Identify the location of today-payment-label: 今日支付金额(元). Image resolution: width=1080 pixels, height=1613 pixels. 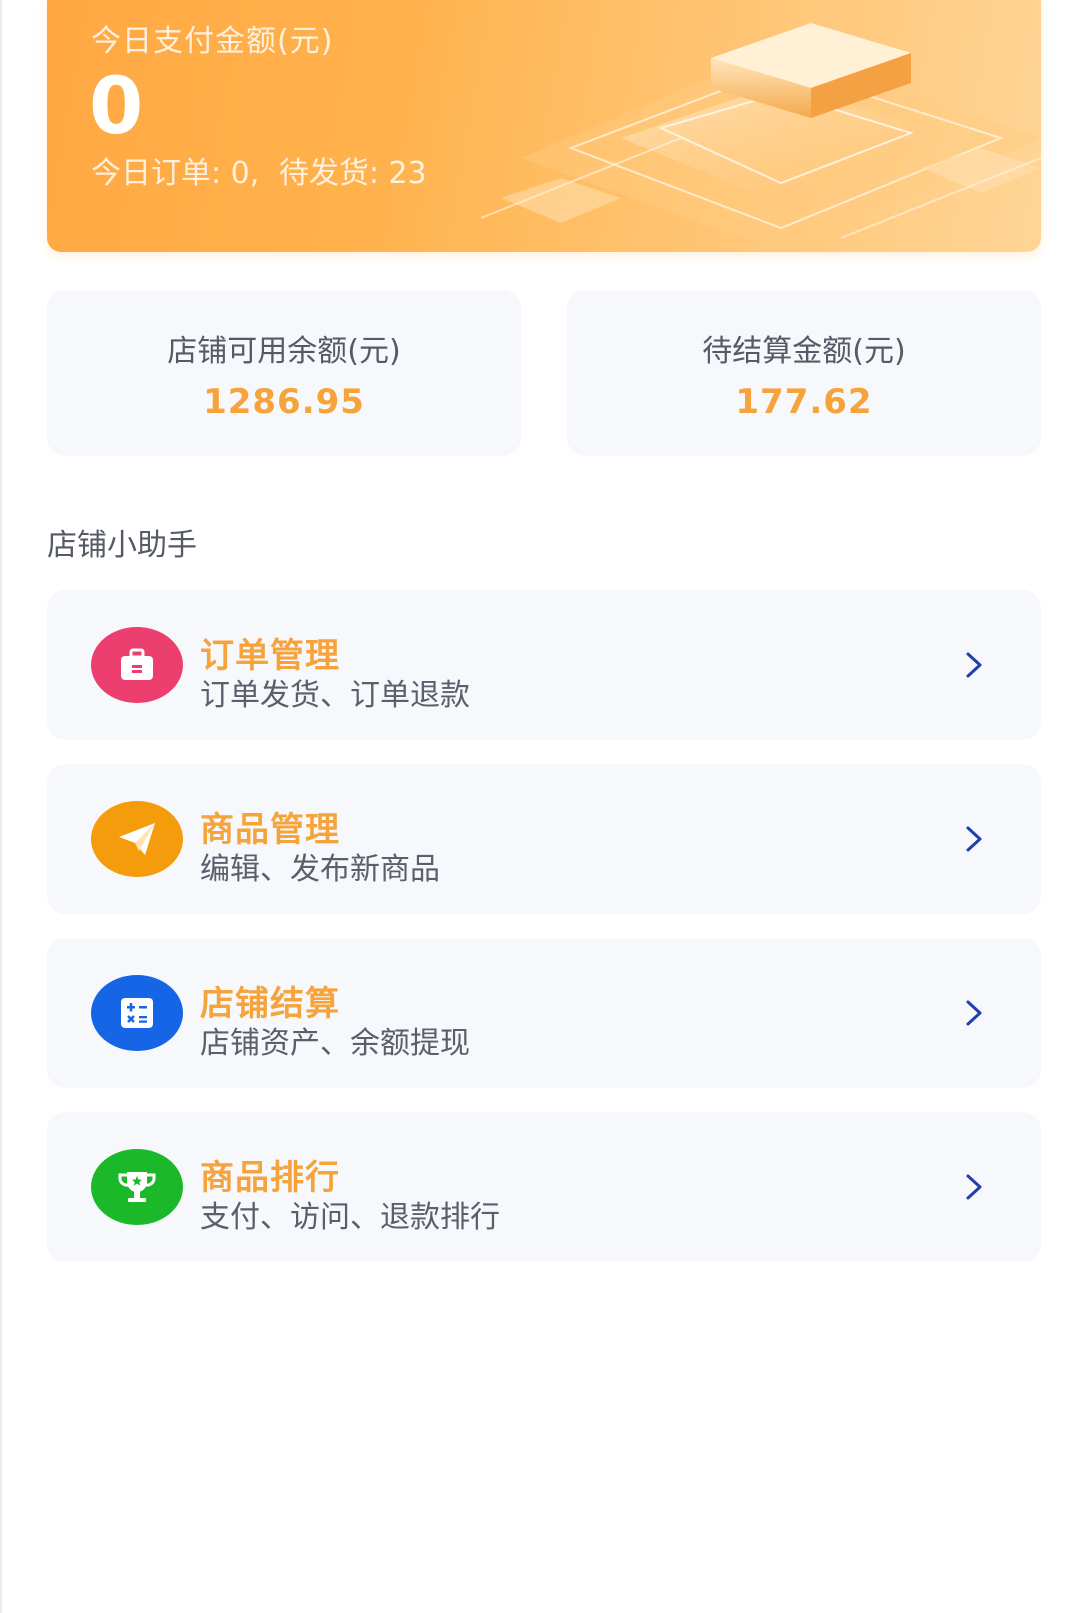
(212, 41).